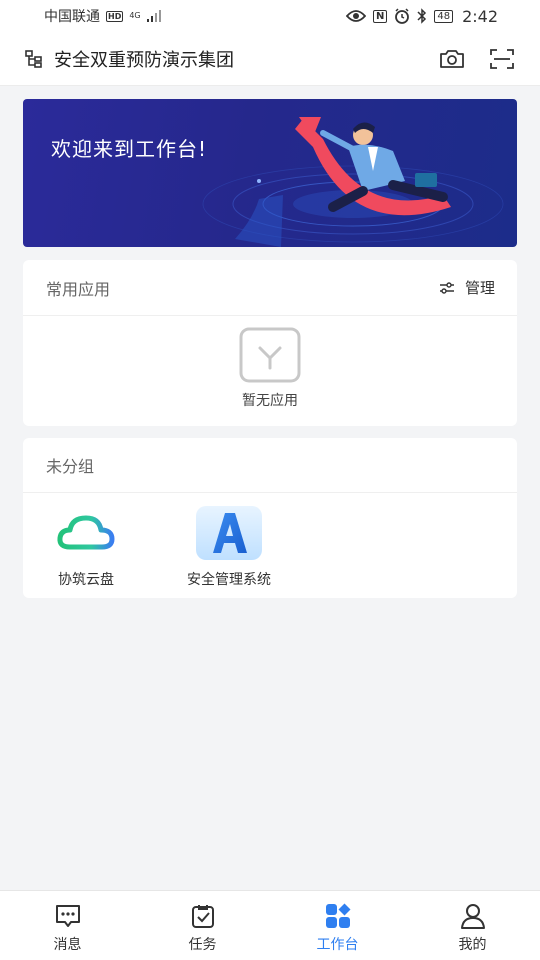 The width and height of the screenshot is (540, 960). What do you see at coordinates (422, 16) in the screenshot?
I see `bluetooth-icon` at bounding box center [422, 16].